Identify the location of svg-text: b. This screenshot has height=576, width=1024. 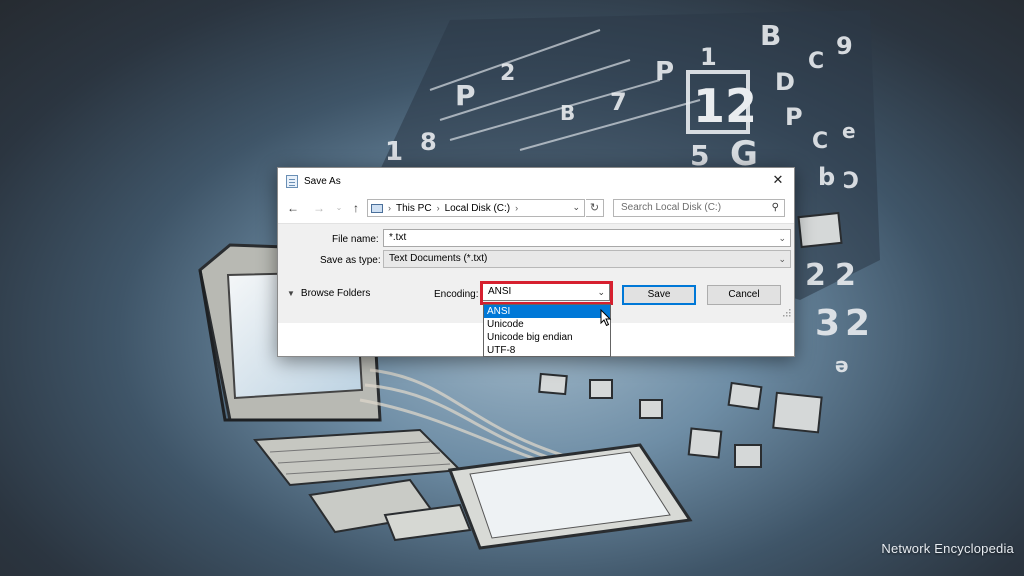
(826, 177).